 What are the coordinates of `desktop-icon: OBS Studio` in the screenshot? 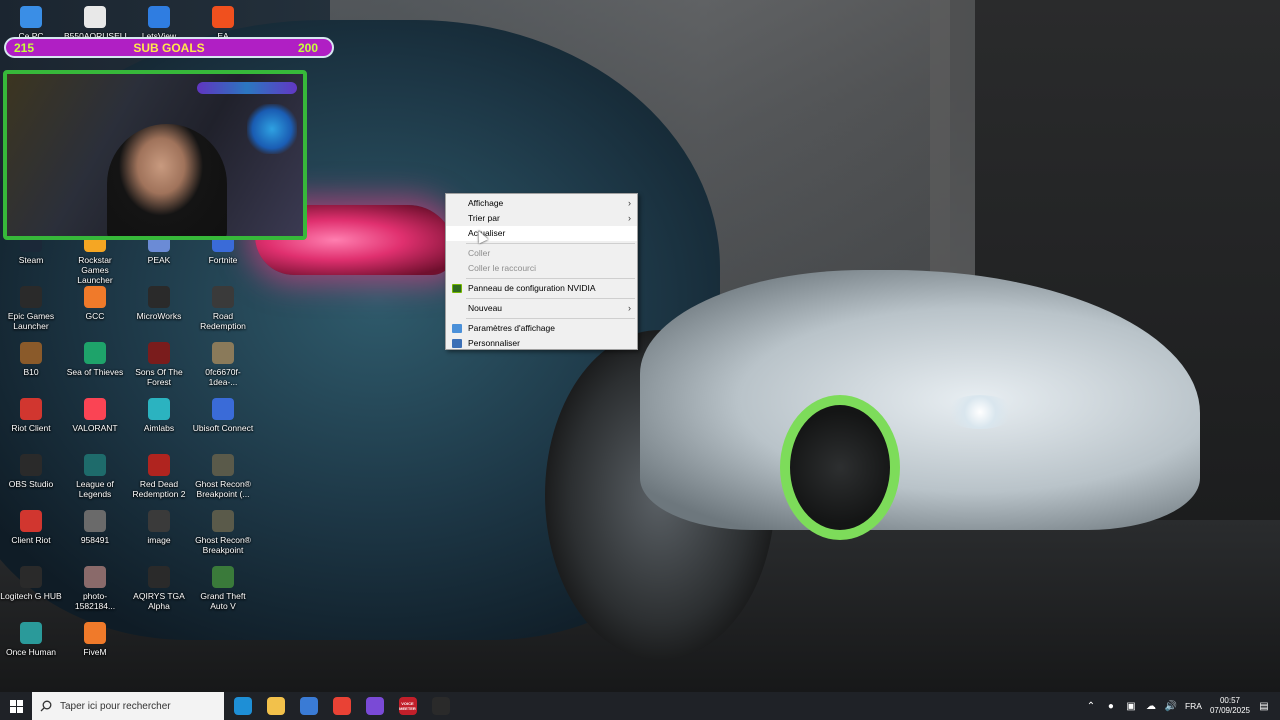 It's located at (31, 471).